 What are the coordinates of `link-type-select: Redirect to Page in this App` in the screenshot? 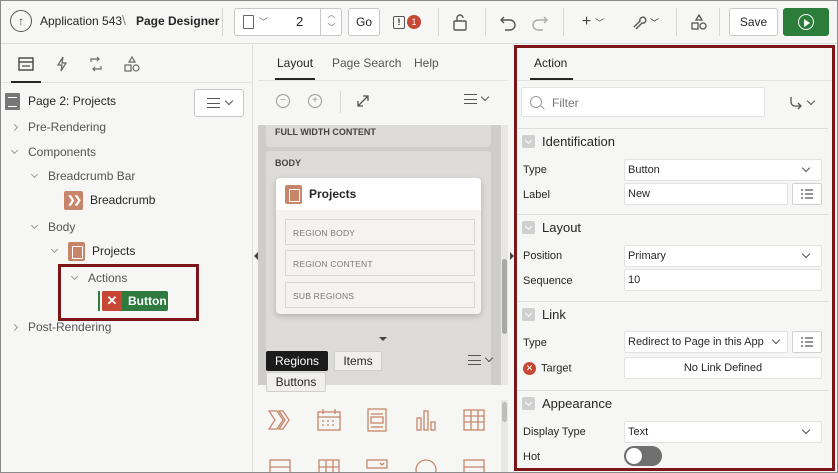 It's located at (706, 342).